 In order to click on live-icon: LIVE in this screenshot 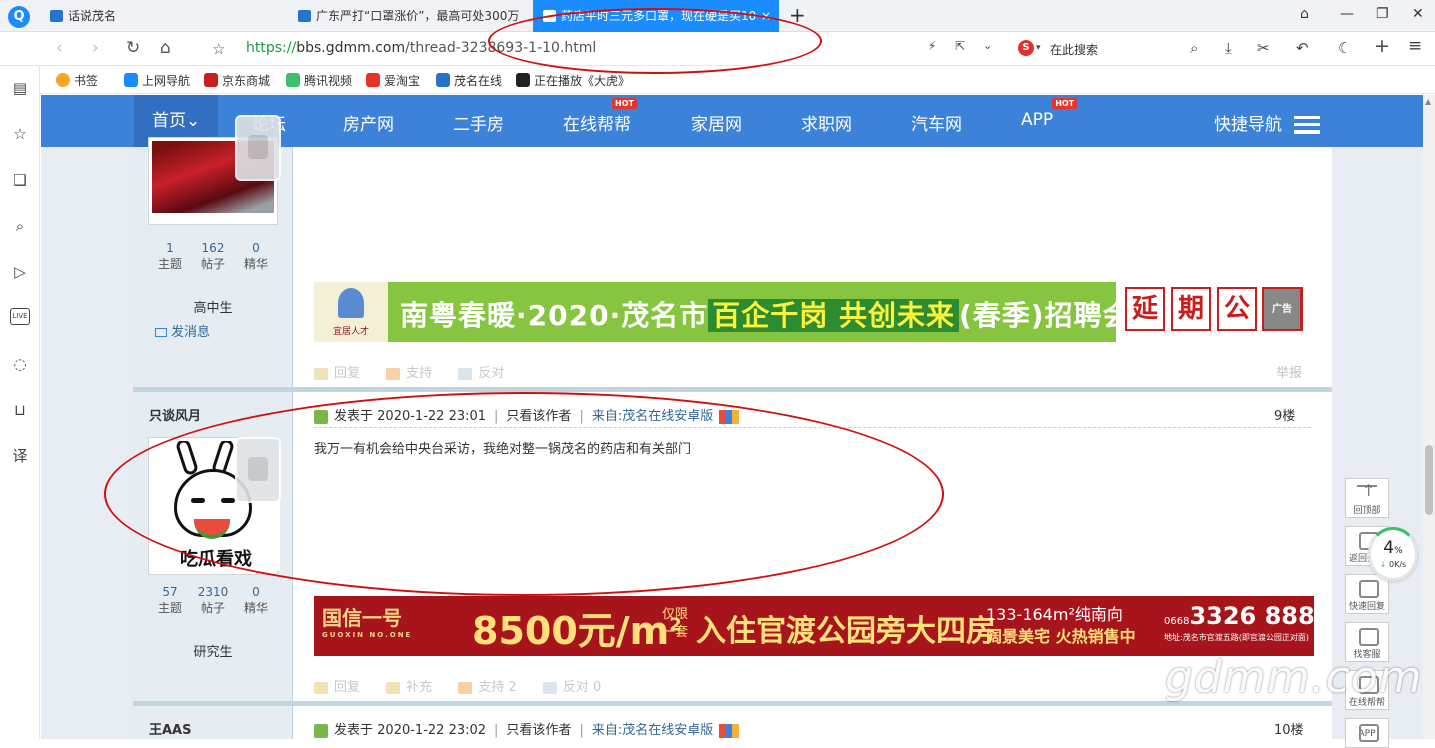, I will do `click(20, 316)`.